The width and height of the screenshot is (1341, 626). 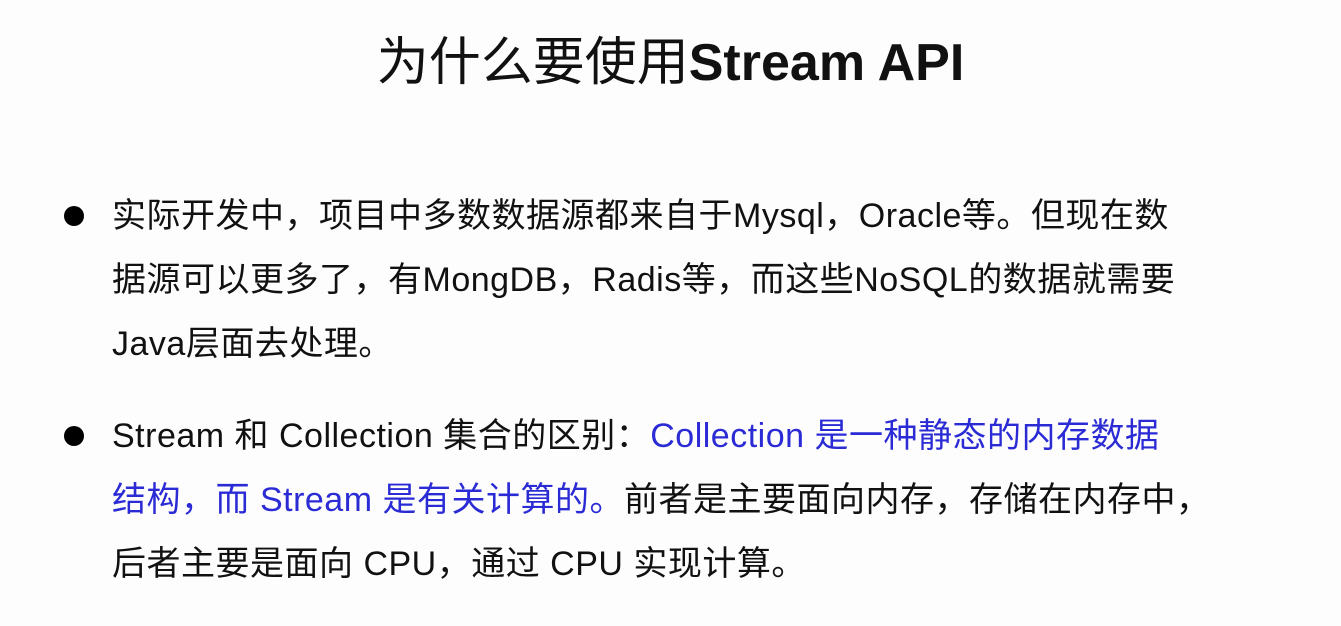 What do you see at coordinates (532, 63) in the screenshot?
I see `title-chinese: 为什么要使用` at bounding box center [532, 63].